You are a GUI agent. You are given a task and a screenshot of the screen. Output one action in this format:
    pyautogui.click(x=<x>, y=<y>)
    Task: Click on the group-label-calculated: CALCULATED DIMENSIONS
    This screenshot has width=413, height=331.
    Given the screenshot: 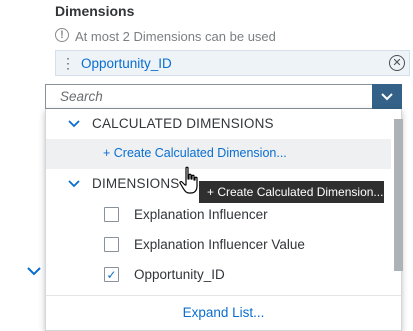 What is the action you would take?
    pyautogui.click(x=183, y=123)
    